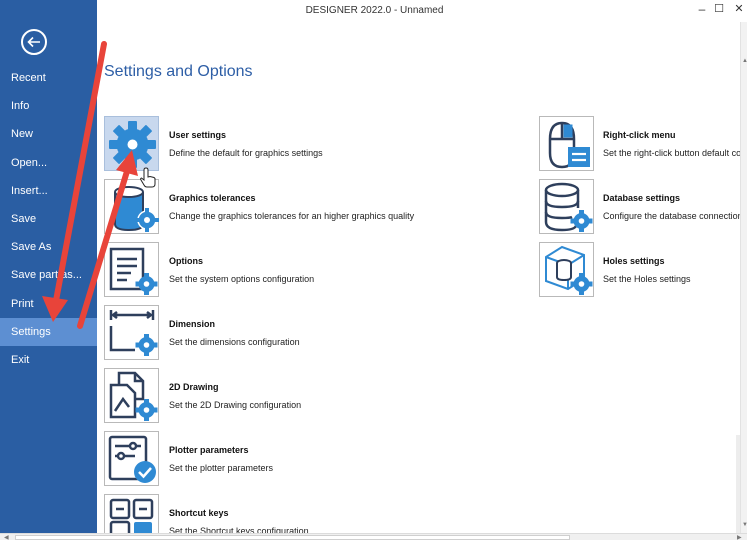 Image resolution: width=747 pixels, height=540 pixels. Describe the element at coordinates (738, 10) in the screenshot. I see `close-button: ✕` at that location.